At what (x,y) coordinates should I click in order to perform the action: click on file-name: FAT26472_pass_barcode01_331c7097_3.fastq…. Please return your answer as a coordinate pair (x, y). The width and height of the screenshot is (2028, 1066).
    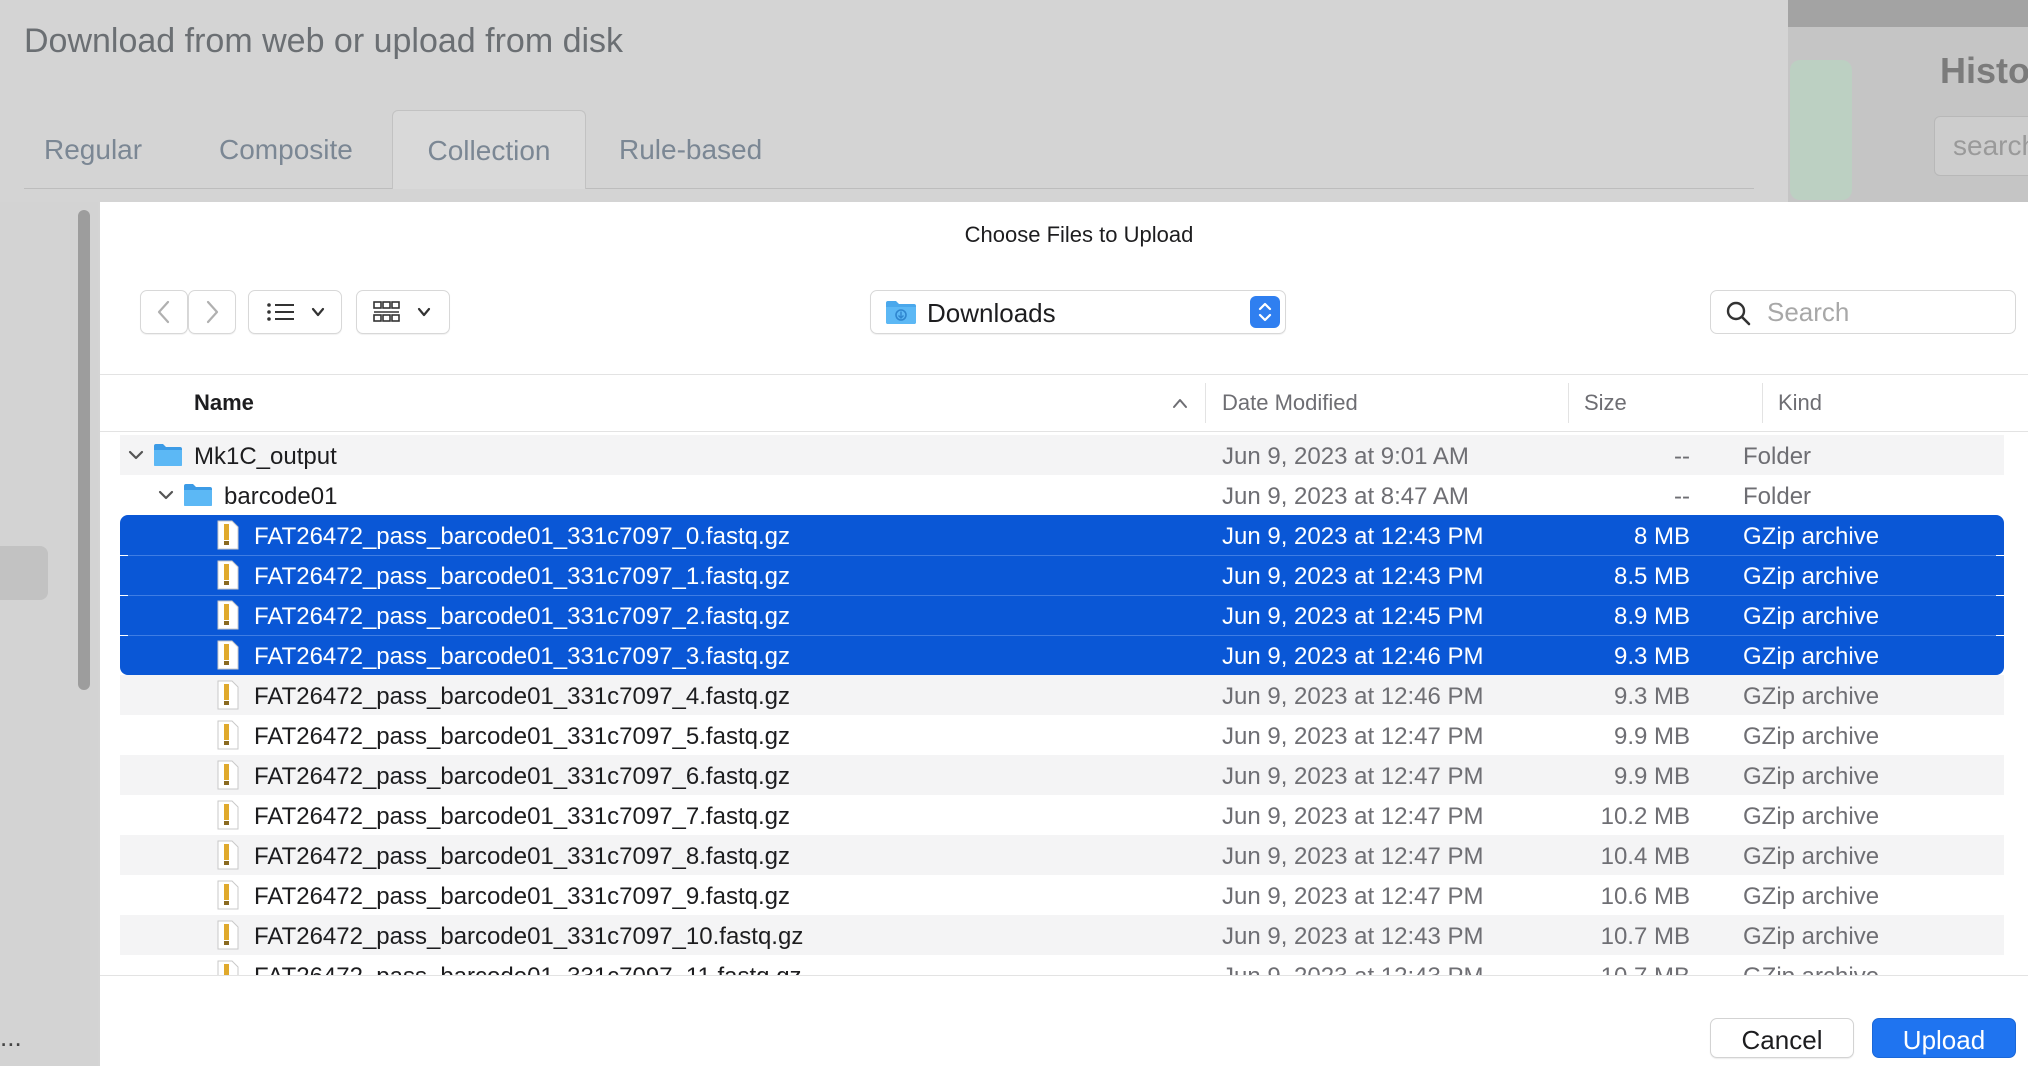
    Looking at the image, I should click on (522, 656).